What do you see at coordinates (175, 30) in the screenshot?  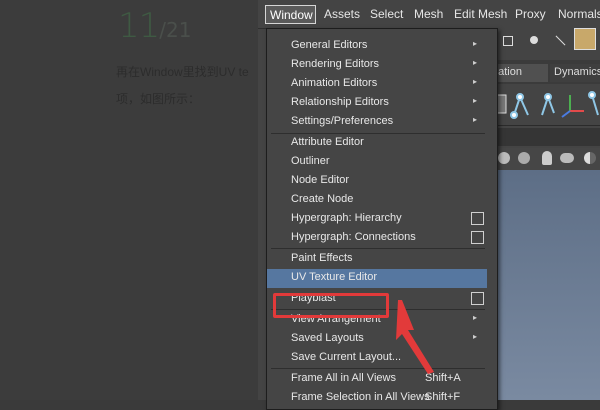 I see `step-total: /21` at bounding box center [175, 30].